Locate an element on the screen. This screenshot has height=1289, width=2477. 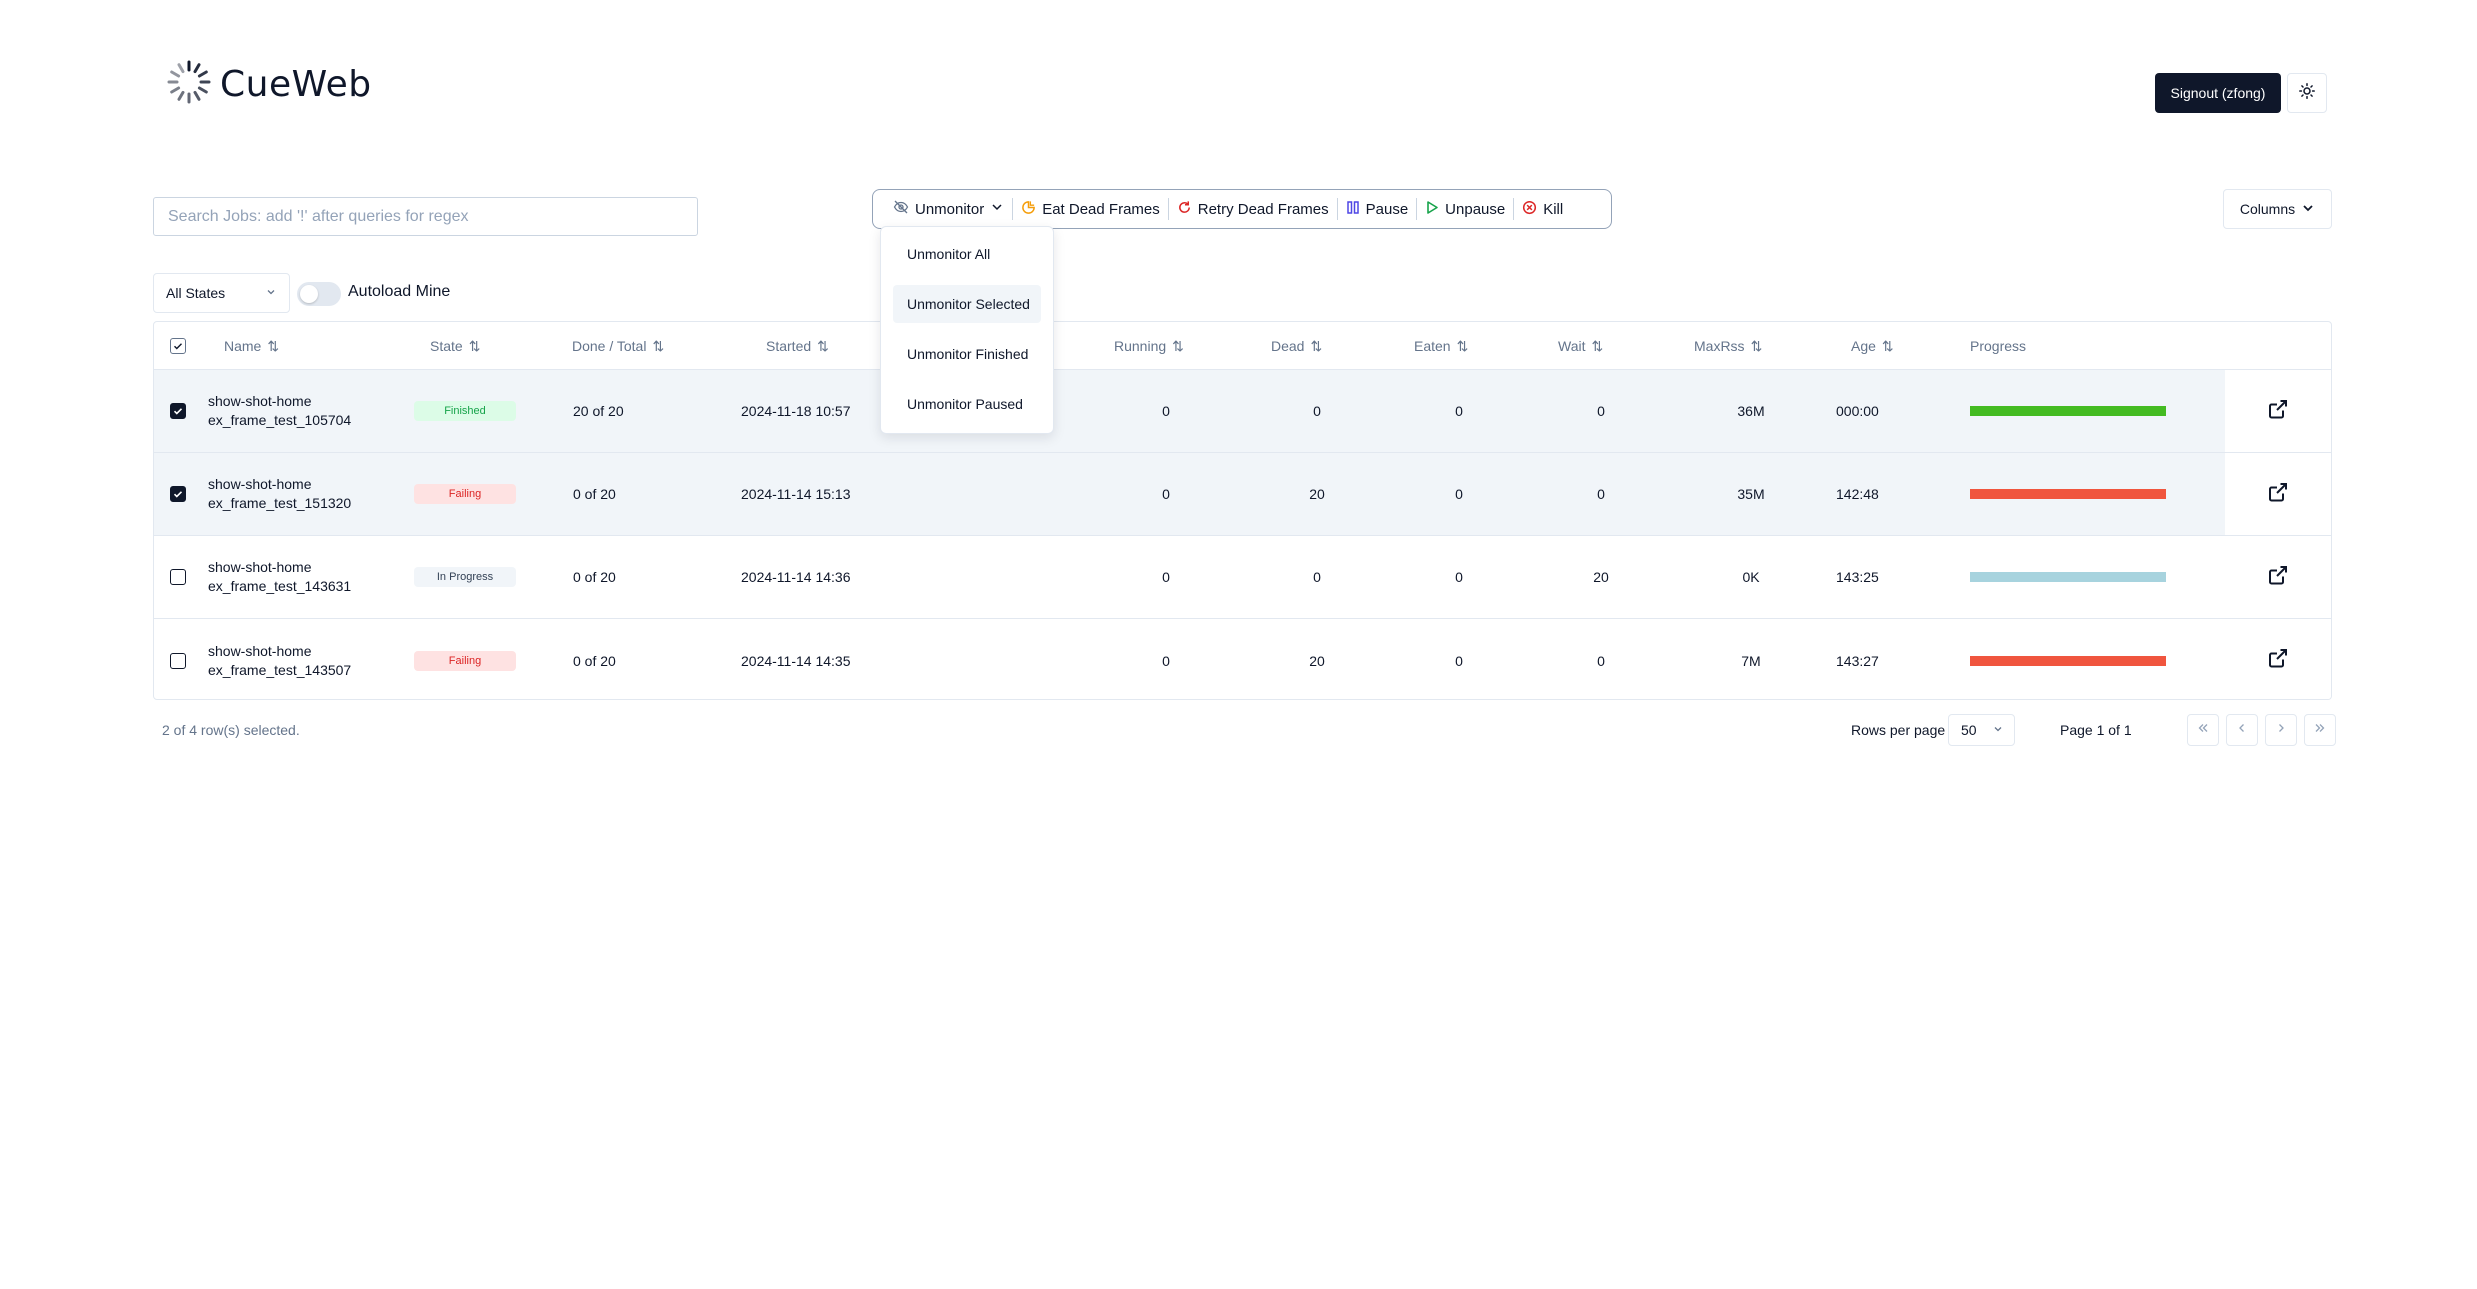
autoload-mine-label: Autoload Mine is located at coordinates (399, 291).